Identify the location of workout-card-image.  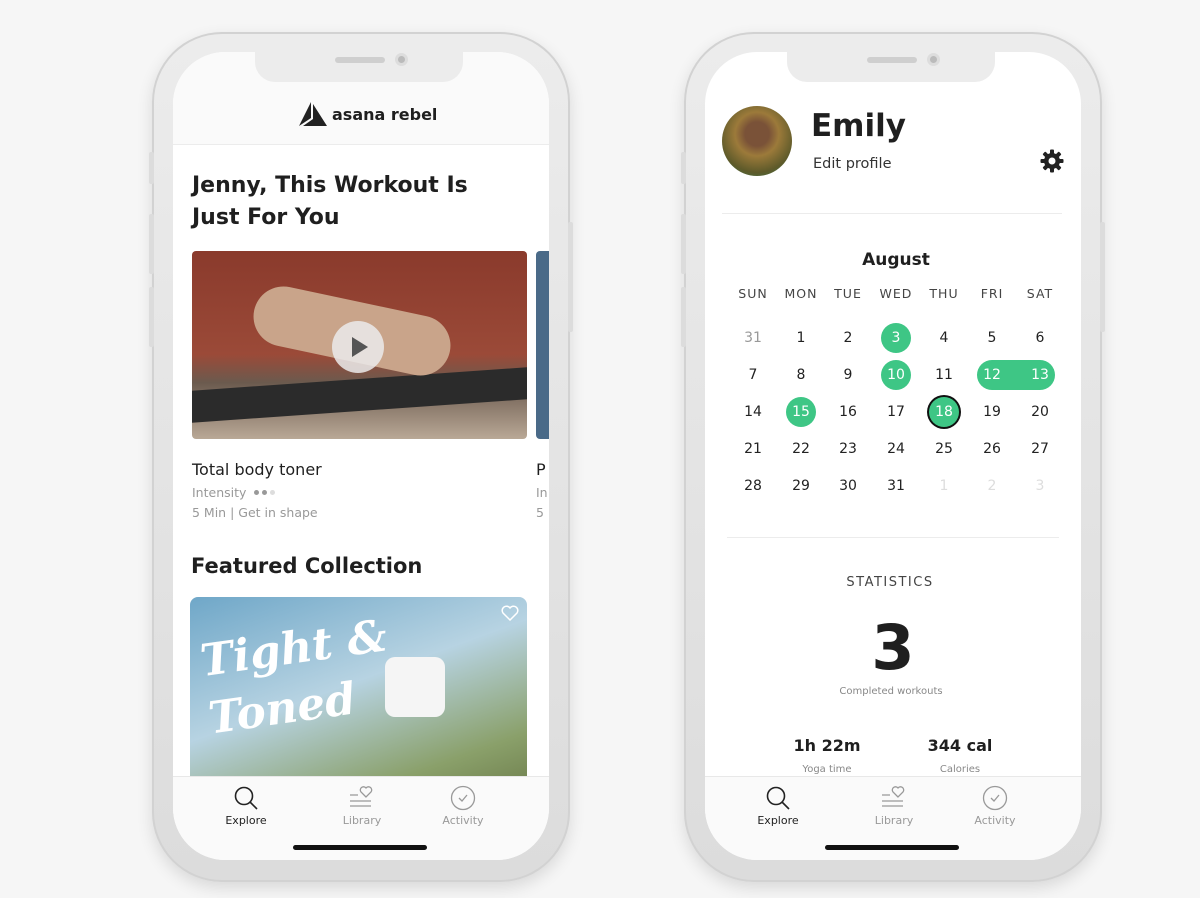
(359, 345).